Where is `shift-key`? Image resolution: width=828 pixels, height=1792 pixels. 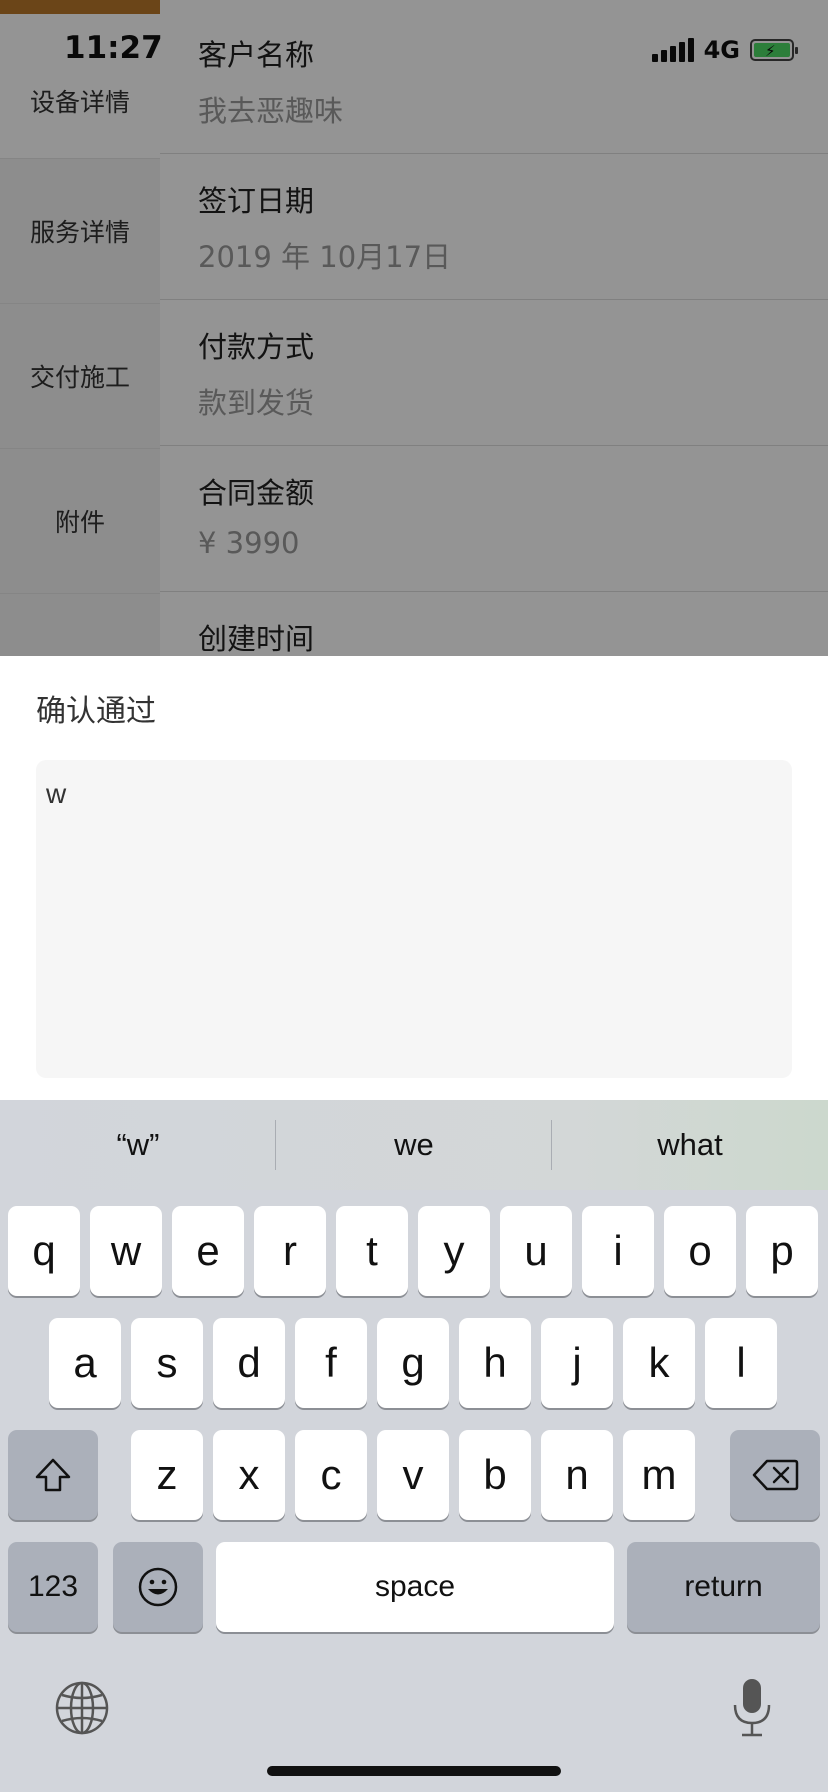
shift-key is located at coordinates (53, 1475).